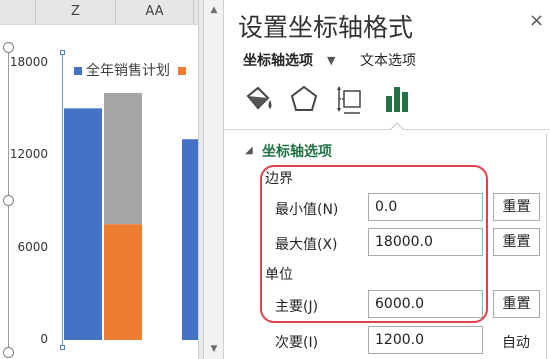 The height and width of the screenshot is (359, 550). I want to click on chart-legend: 全年销售计划, so click(132, 70).